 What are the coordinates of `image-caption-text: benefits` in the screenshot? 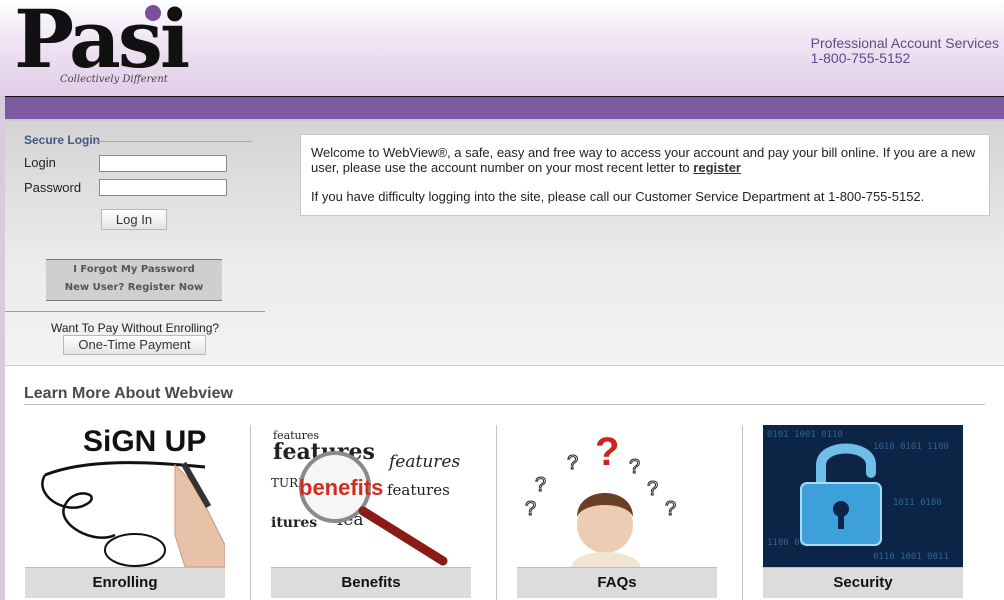 It's located at (341, 487).